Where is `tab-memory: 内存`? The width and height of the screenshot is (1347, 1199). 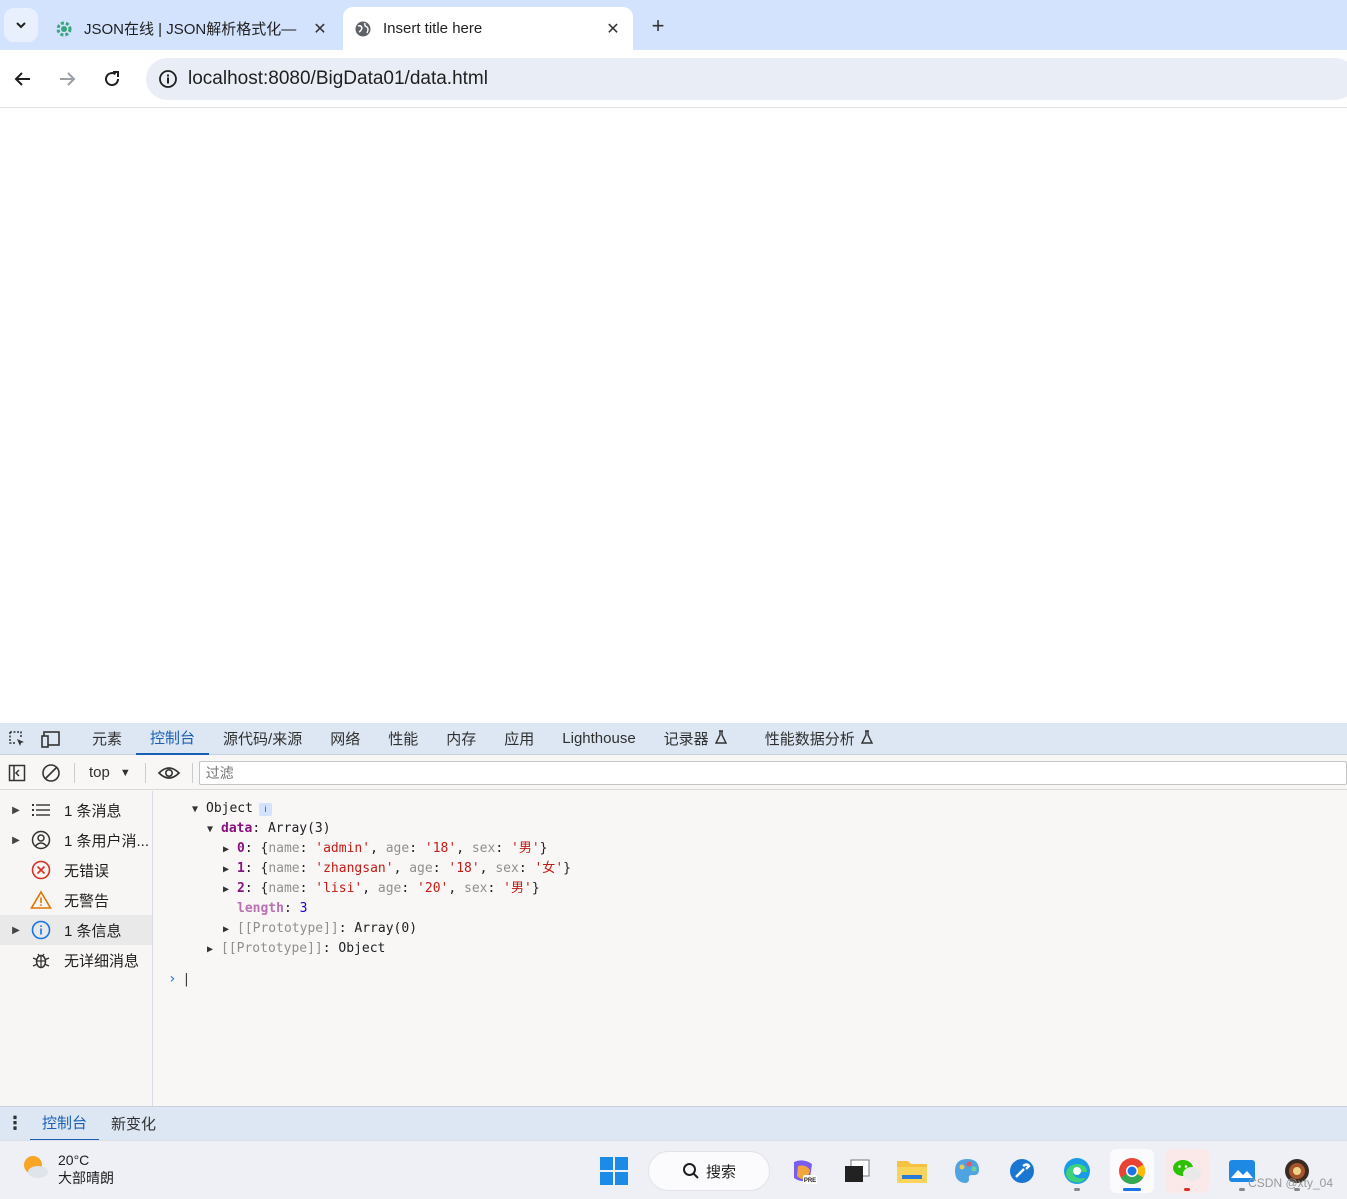 tab-memory: 内存 is located at coordinates (461, 739).